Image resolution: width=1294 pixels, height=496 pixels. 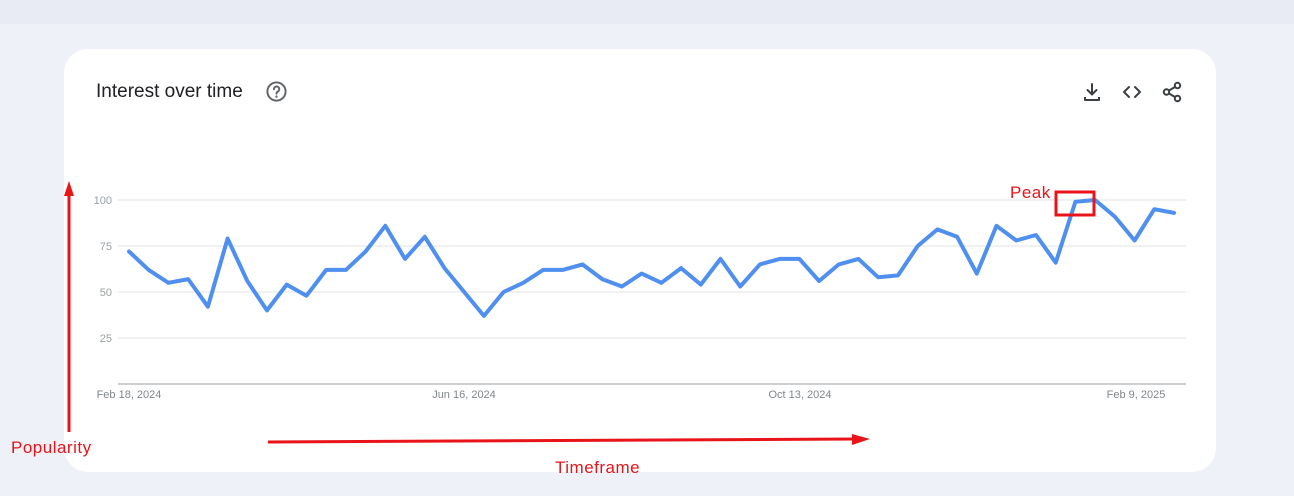 I want to click on timeframe-label: Timeframe, so click(x=598, y=467).